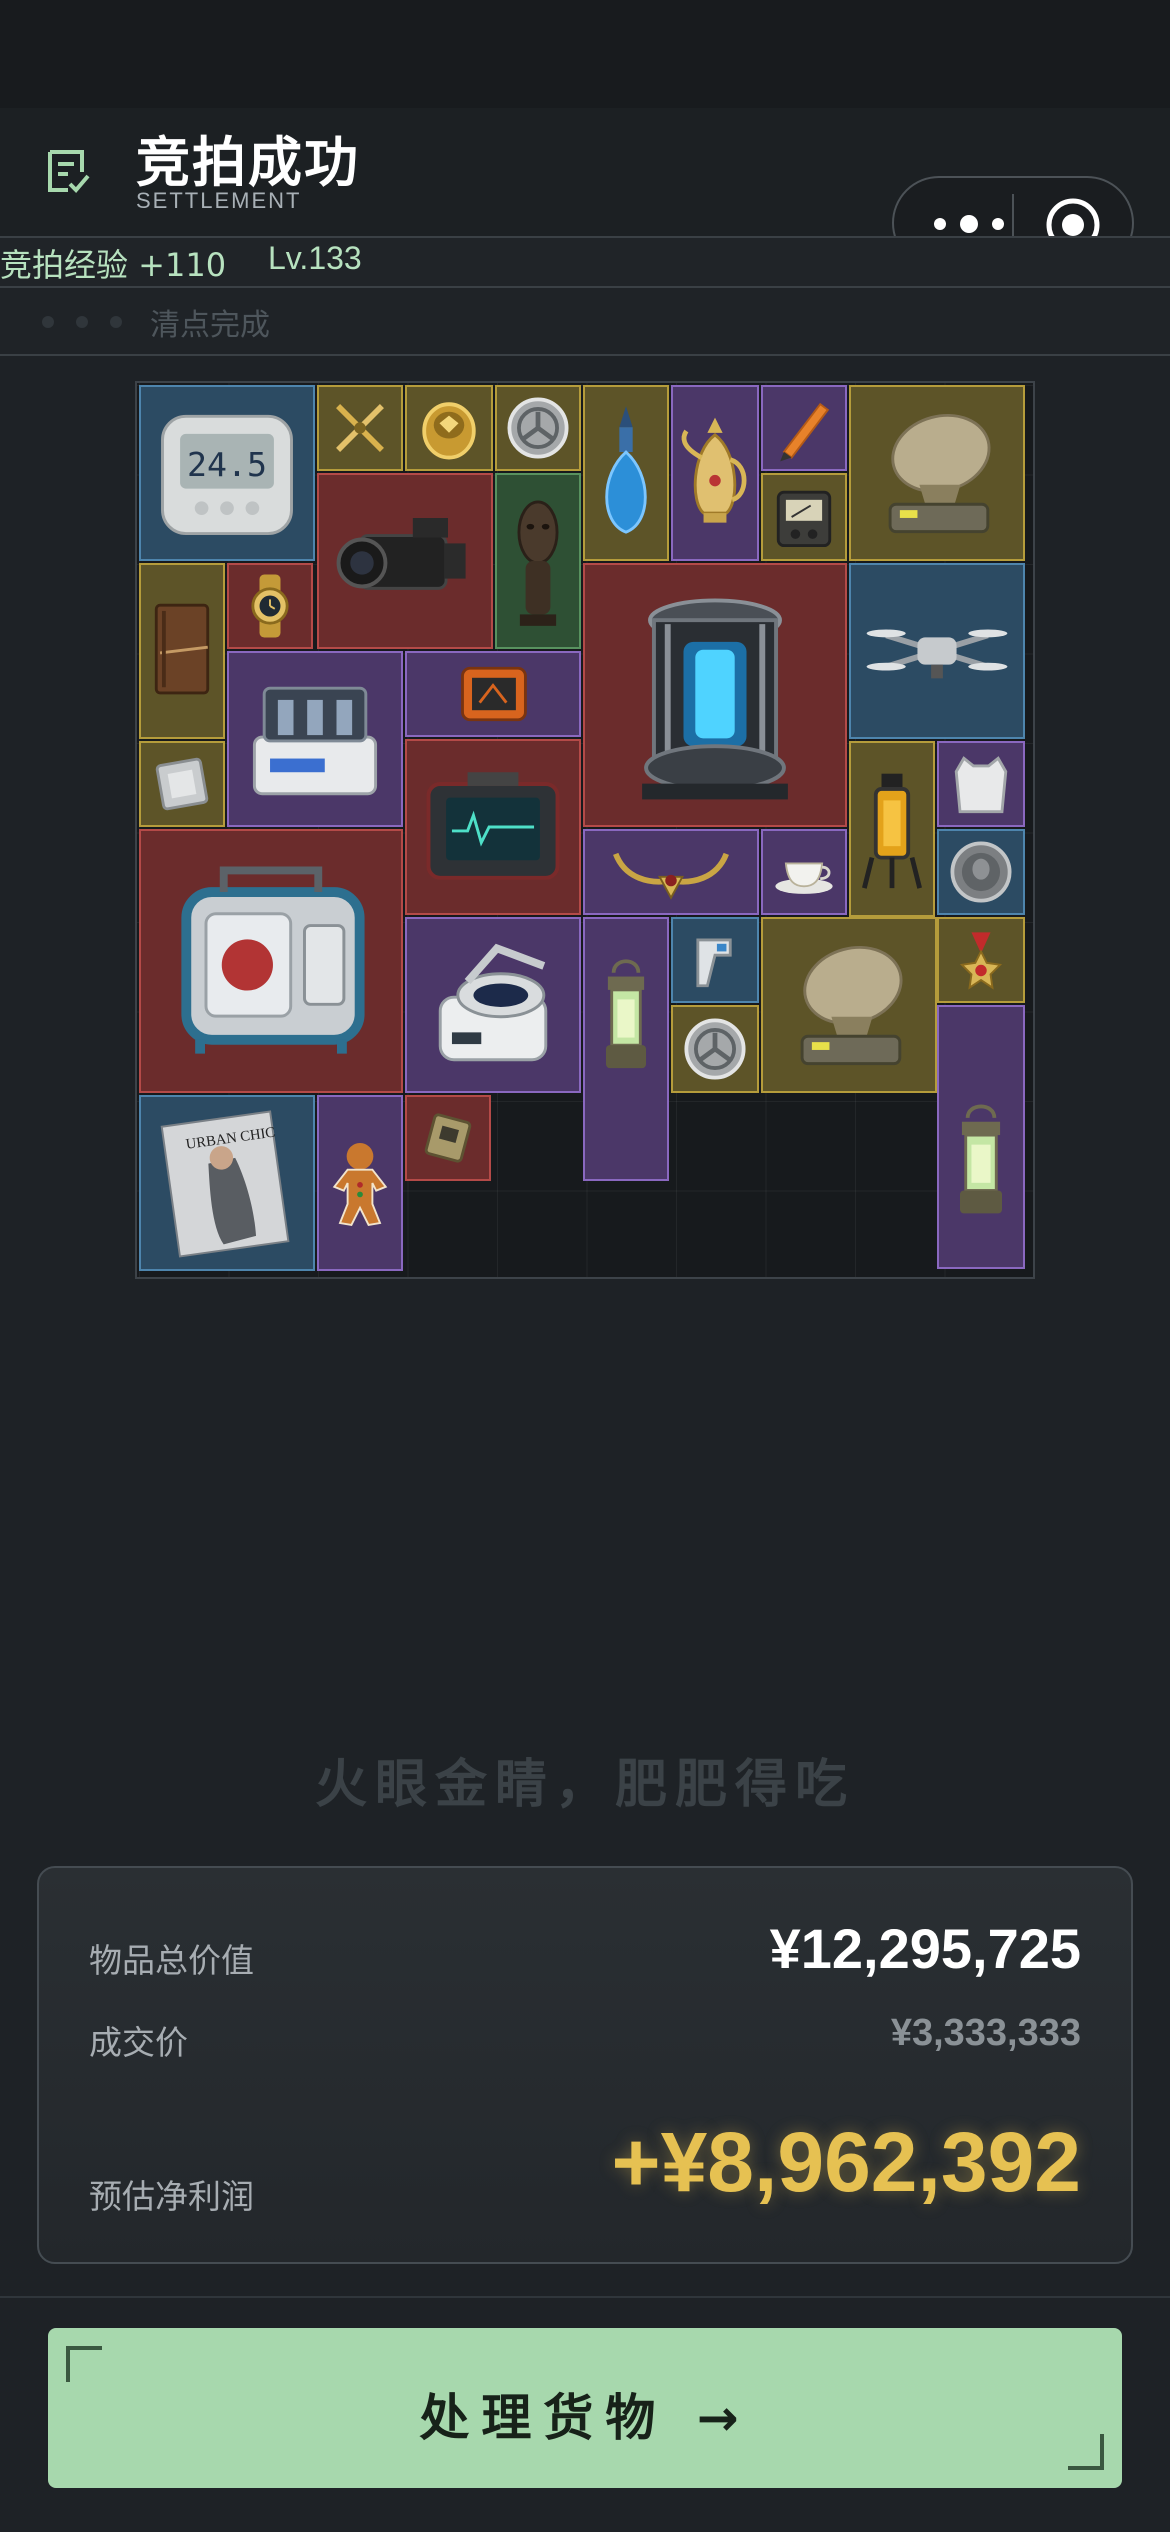 The width and height of the screenshot is (1170, 2532). What do you see at coordinates (248, 162) in the screenshot?
I see `page-title: 竞拍成功` at bounding box center [248, 162].